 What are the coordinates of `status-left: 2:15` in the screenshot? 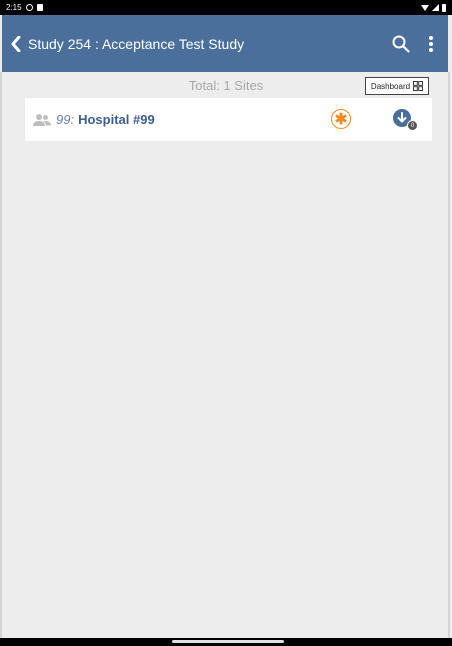 It's located at (24, 7).